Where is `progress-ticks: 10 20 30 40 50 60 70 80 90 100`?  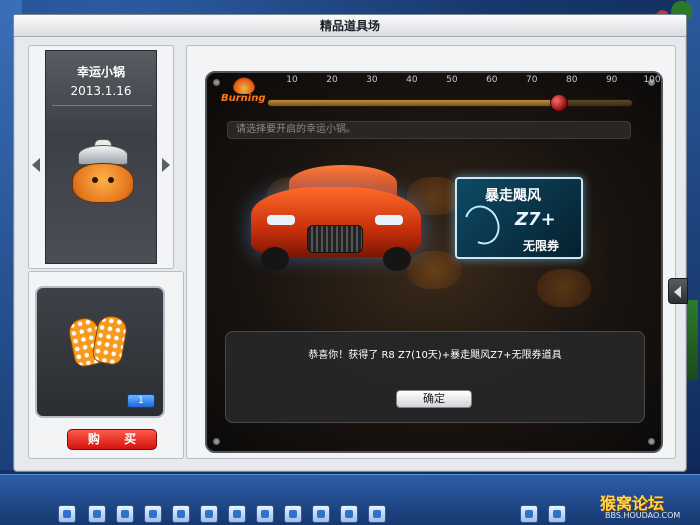 progress-ticks: 10 20 30 40 50 60 70 80 90 100 is located at coordinates (473, 81).